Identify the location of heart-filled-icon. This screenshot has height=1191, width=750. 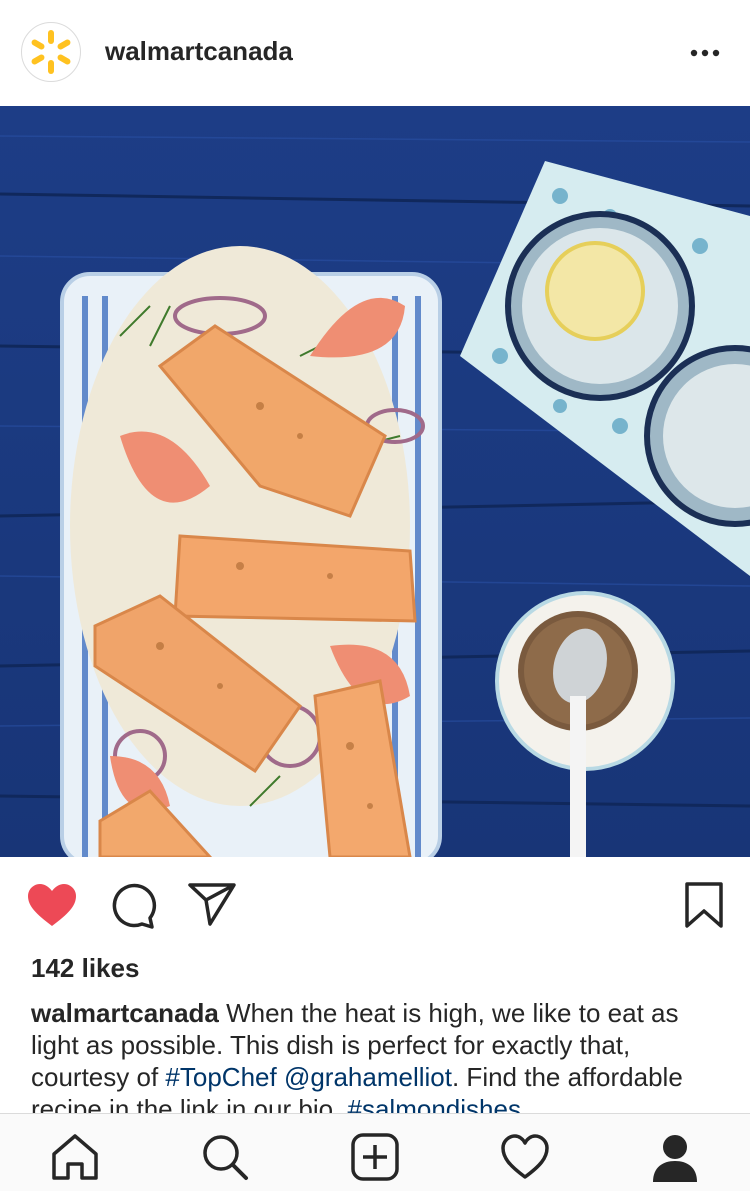
(52, 905).